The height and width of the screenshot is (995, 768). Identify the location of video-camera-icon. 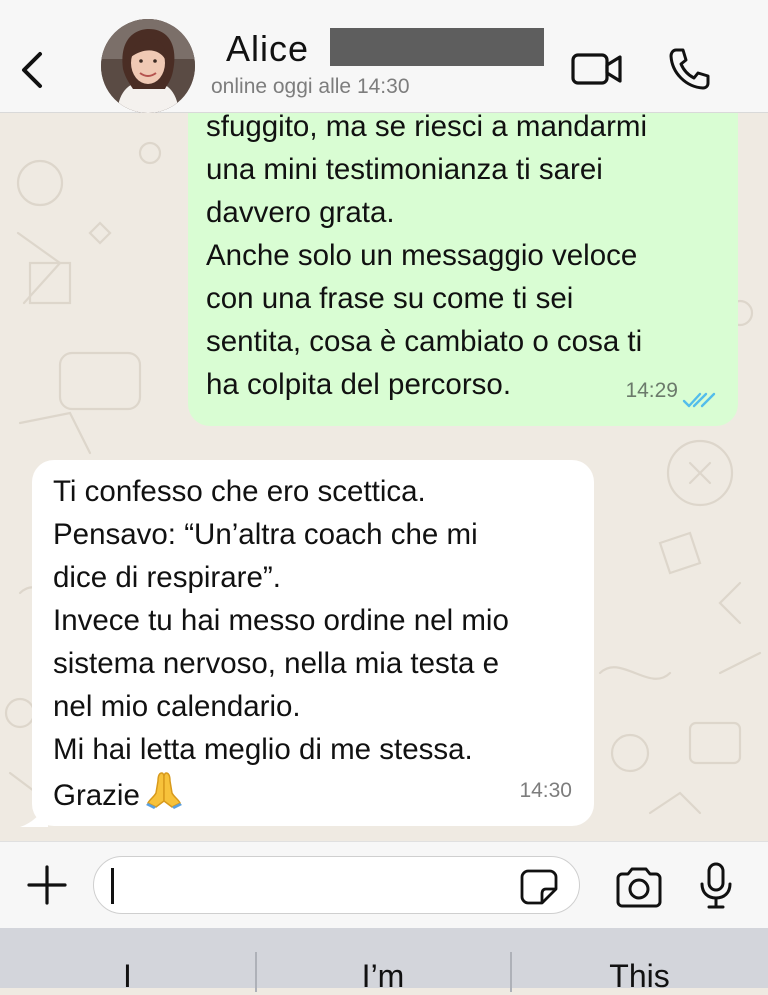
(596, 69).